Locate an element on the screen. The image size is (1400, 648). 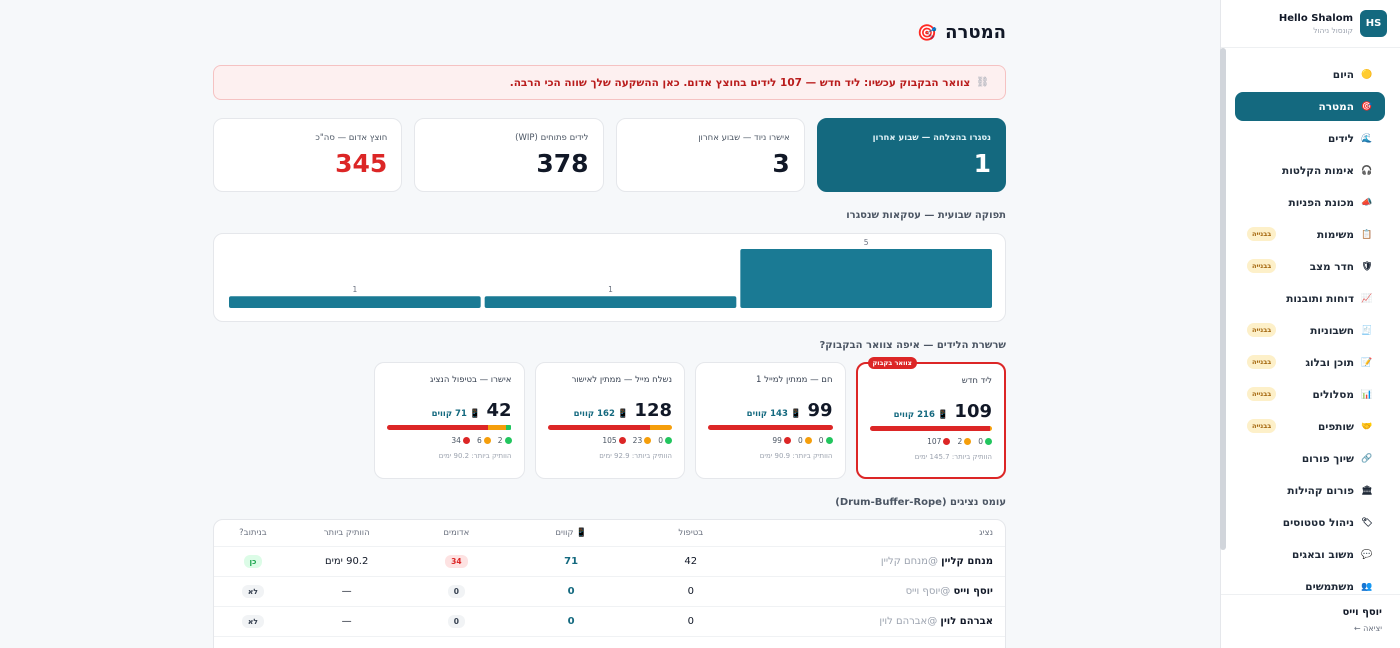
sidebar-item-label: משימות is located at coordinates (1335, 234).